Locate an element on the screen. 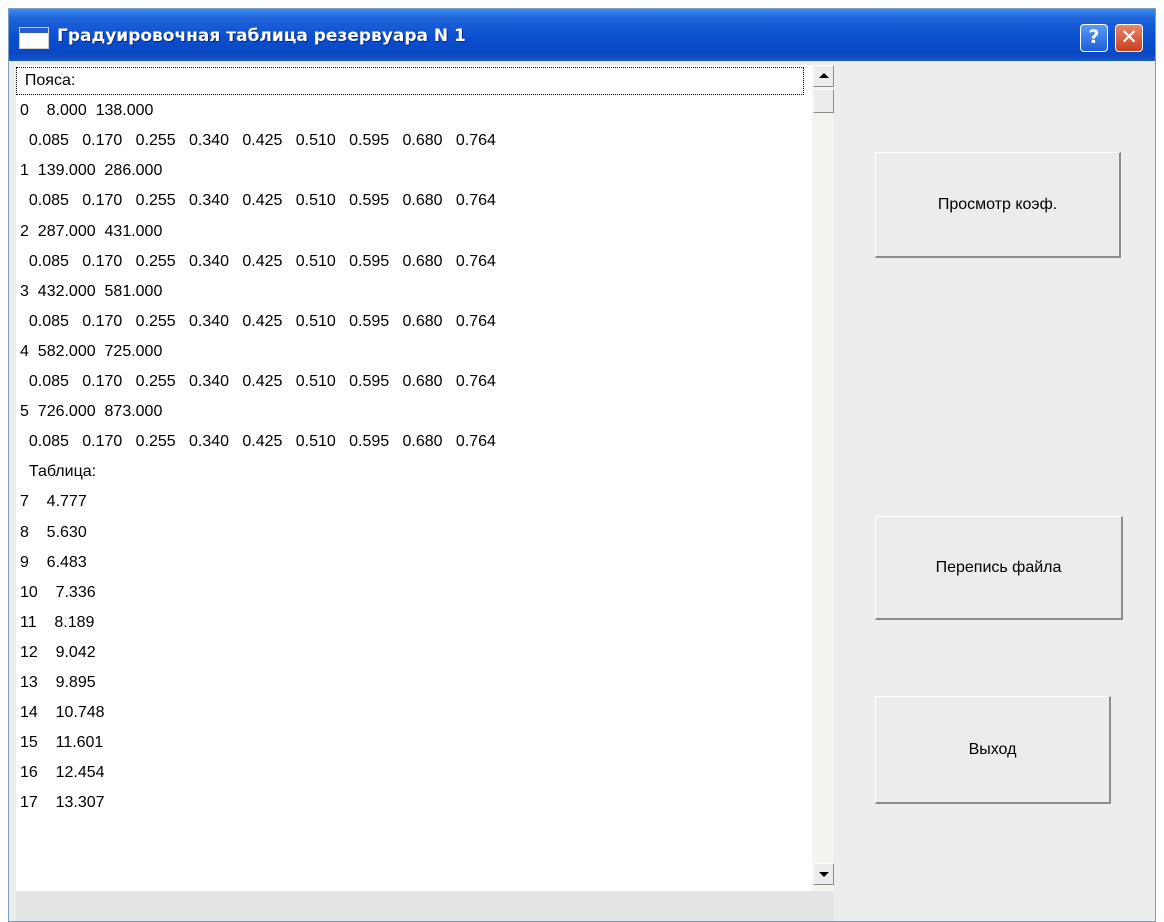  help-button: ? is located at coordinates (1094, 38).